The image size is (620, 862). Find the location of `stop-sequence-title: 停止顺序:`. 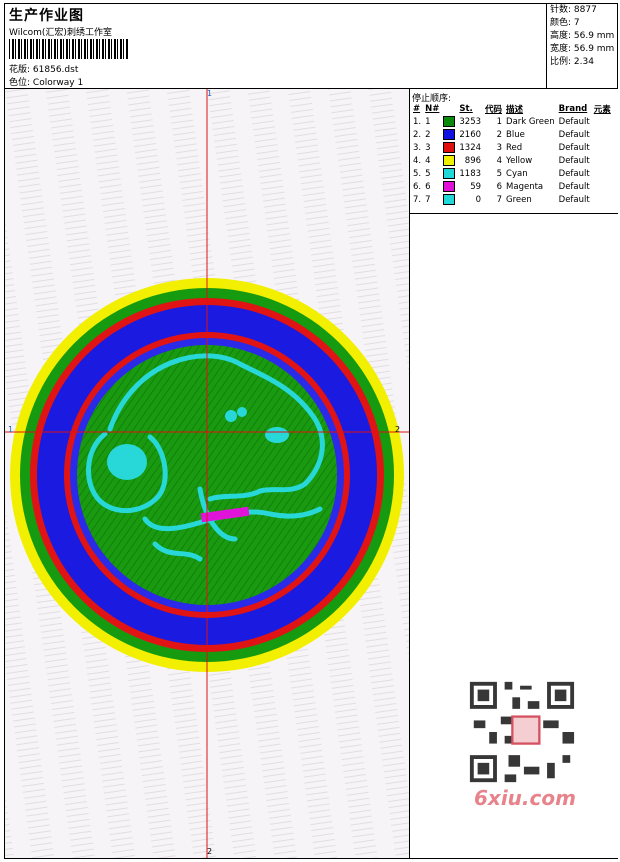

stop-sequence-title: 停止顺序: is located at coordinates (432, 99).